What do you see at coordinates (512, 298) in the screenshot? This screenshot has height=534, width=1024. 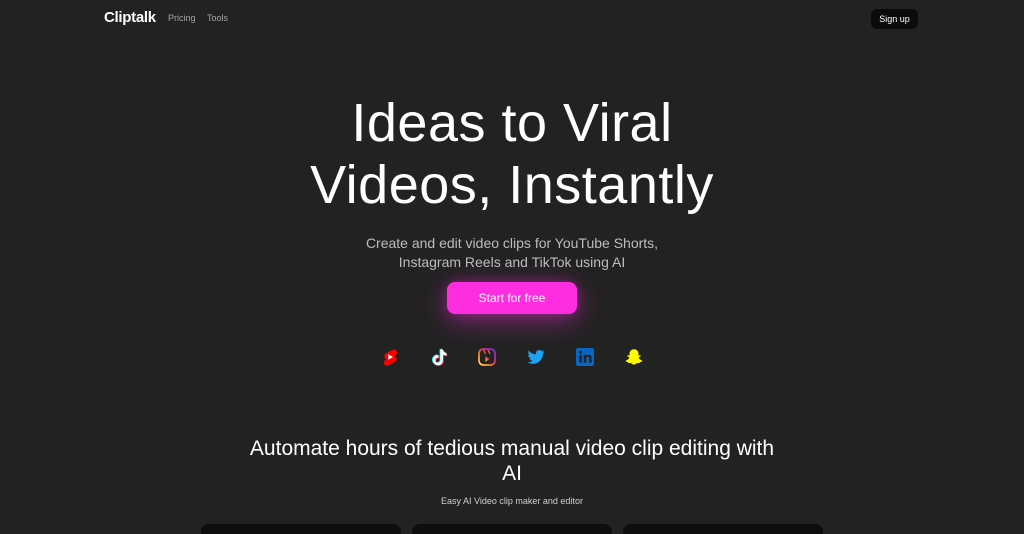 I see `start-for-free-button: Start for free` at bounding box center [512, 298].